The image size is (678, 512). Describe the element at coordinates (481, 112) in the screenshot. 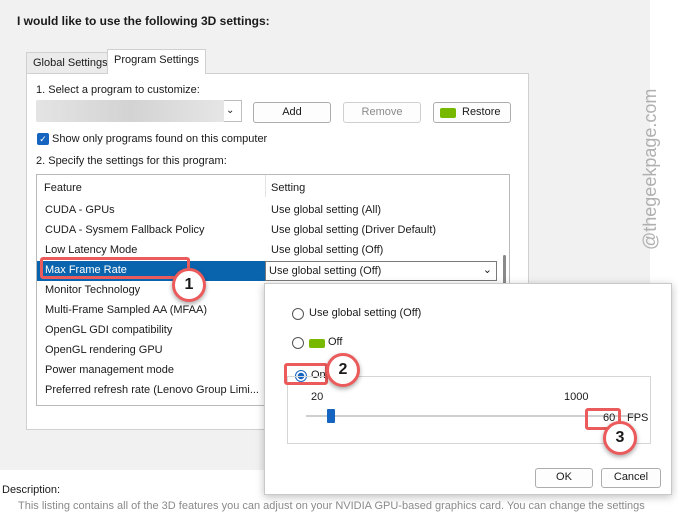

I see `restore-button-label: Restore` at that location.